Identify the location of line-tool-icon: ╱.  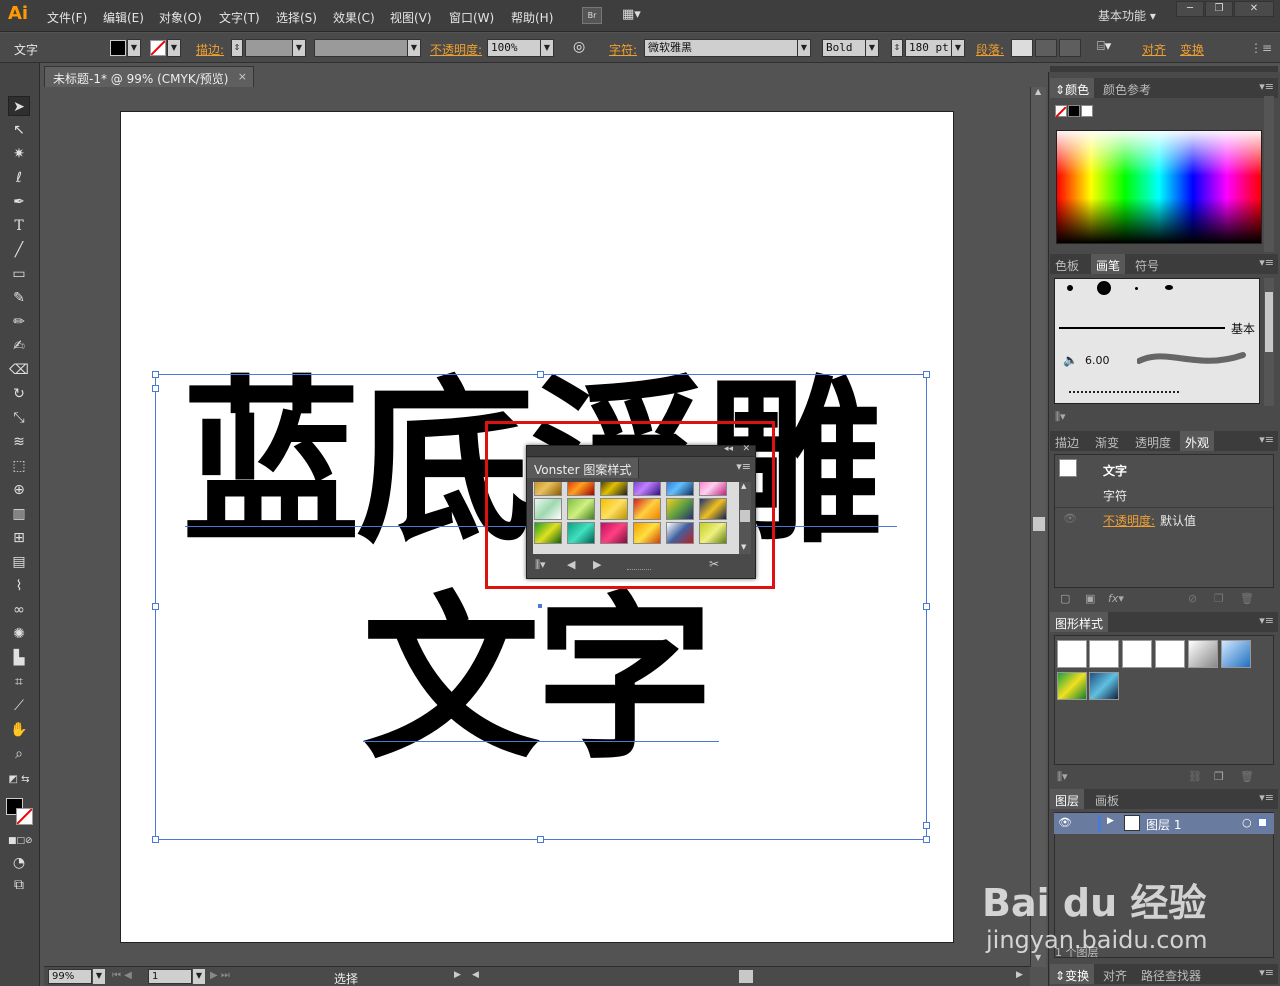
(19, 250).